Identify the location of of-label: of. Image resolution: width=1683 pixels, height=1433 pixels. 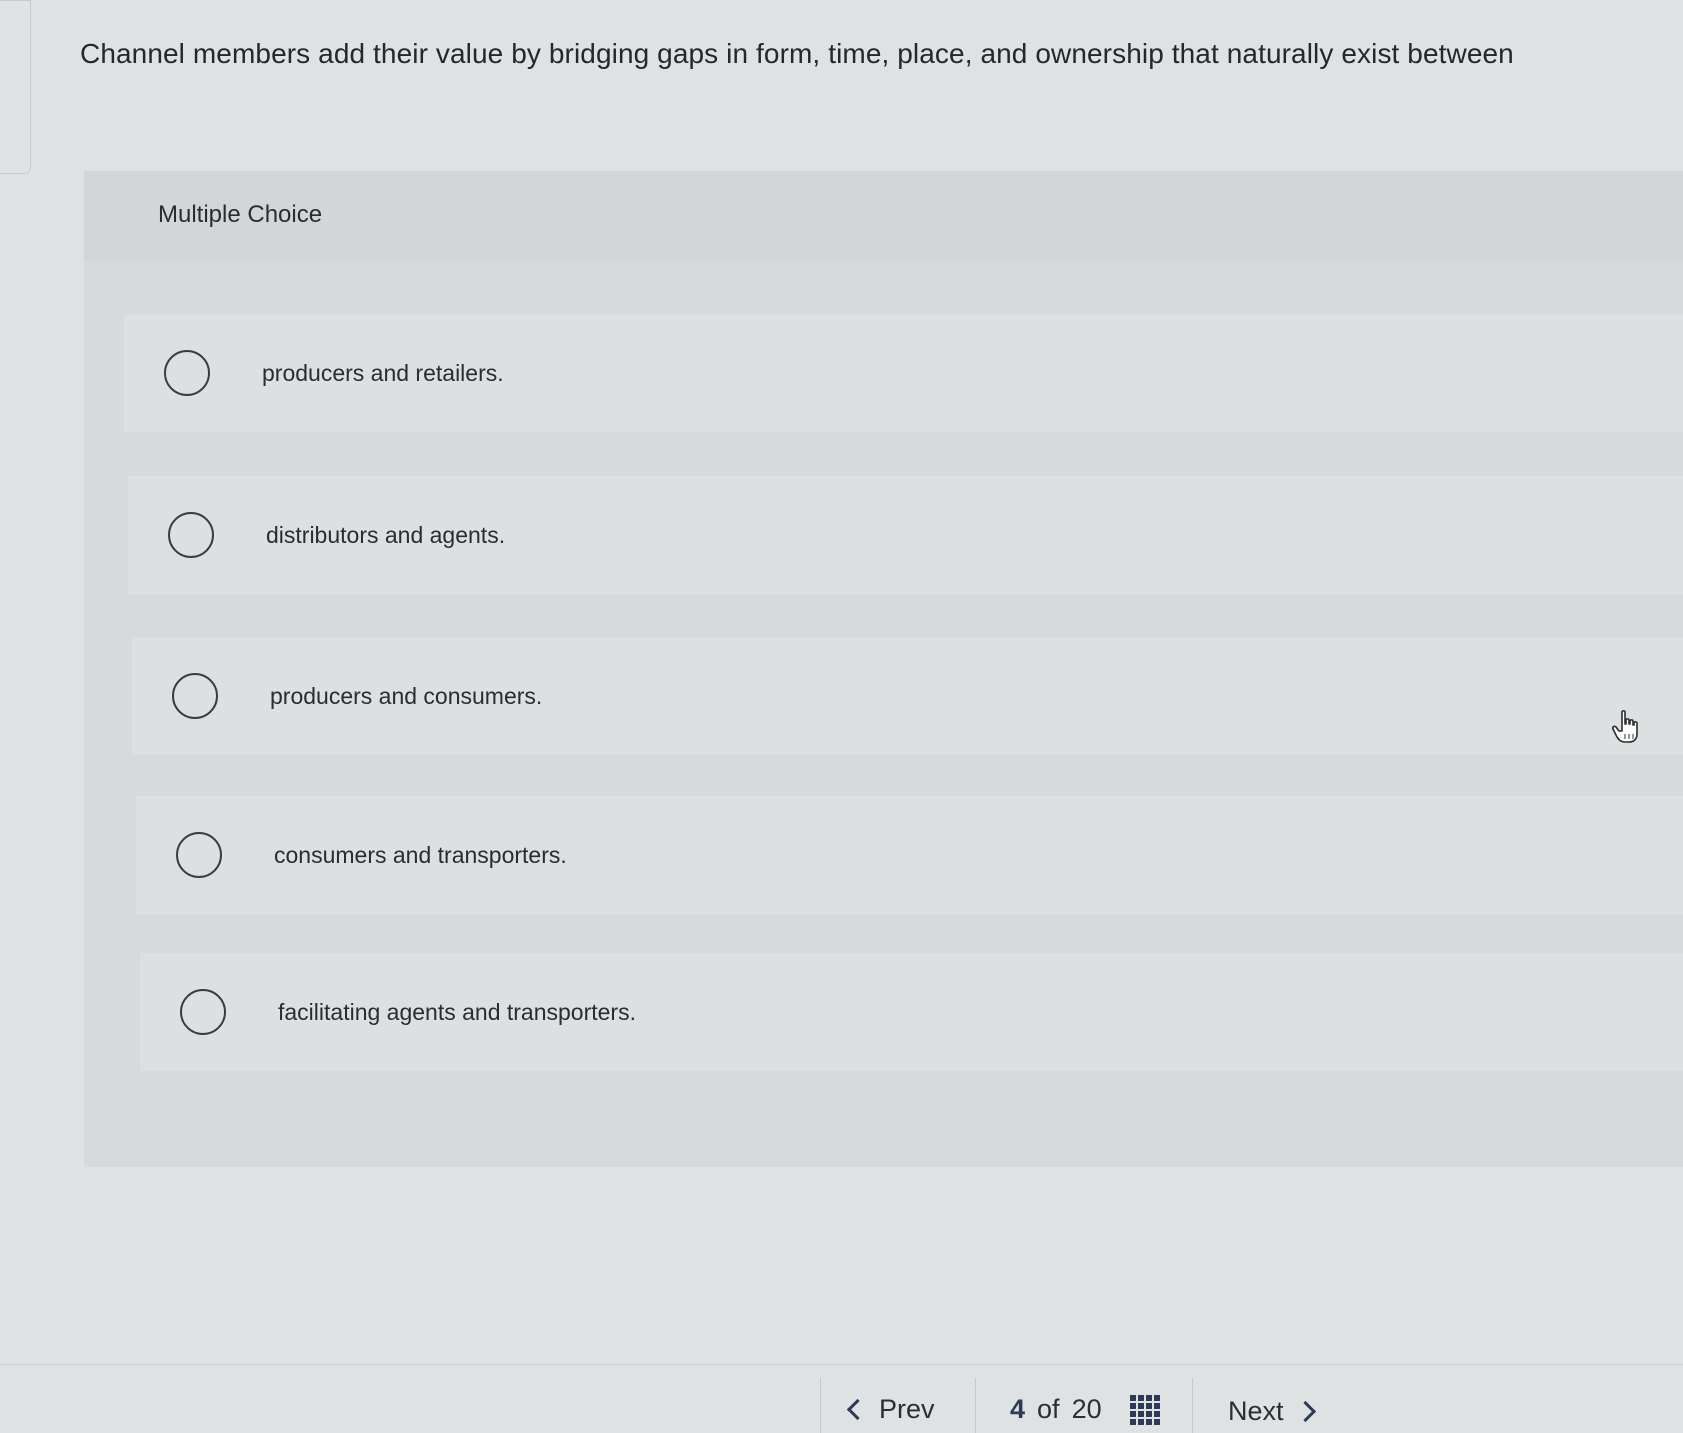
(1048, 1409).